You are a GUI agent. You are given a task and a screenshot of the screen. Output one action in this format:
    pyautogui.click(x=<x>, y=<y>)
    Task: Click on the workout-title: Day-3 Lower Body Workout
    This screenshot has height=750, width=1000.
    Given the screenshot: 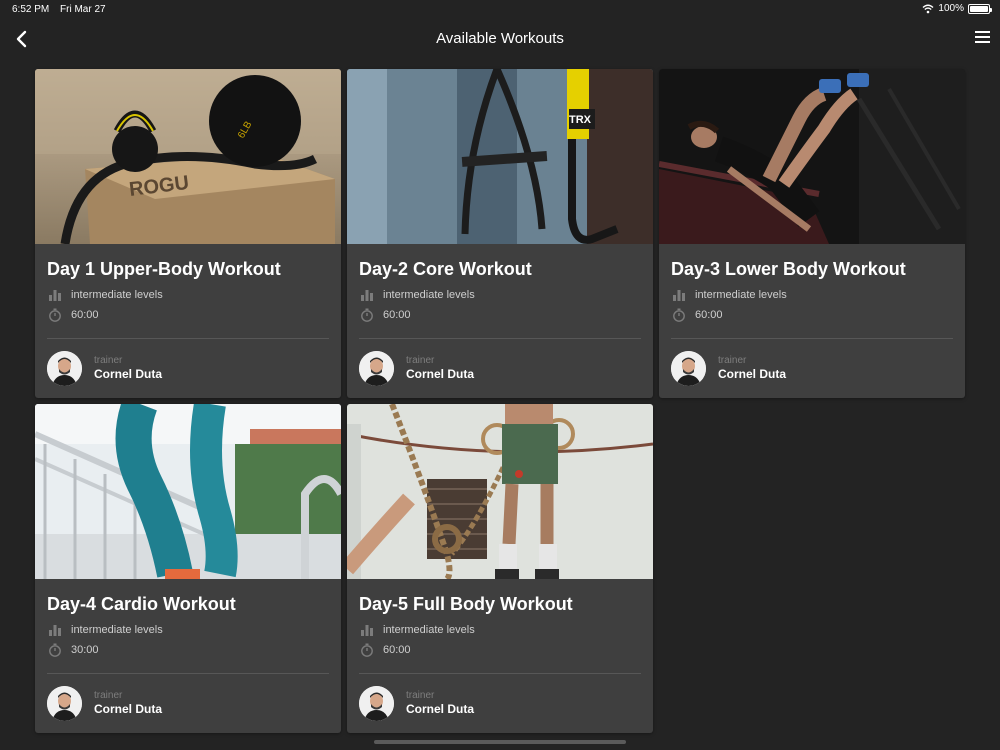 What is the action you would take?
    pyautogui.click(x=788, y=269)
    